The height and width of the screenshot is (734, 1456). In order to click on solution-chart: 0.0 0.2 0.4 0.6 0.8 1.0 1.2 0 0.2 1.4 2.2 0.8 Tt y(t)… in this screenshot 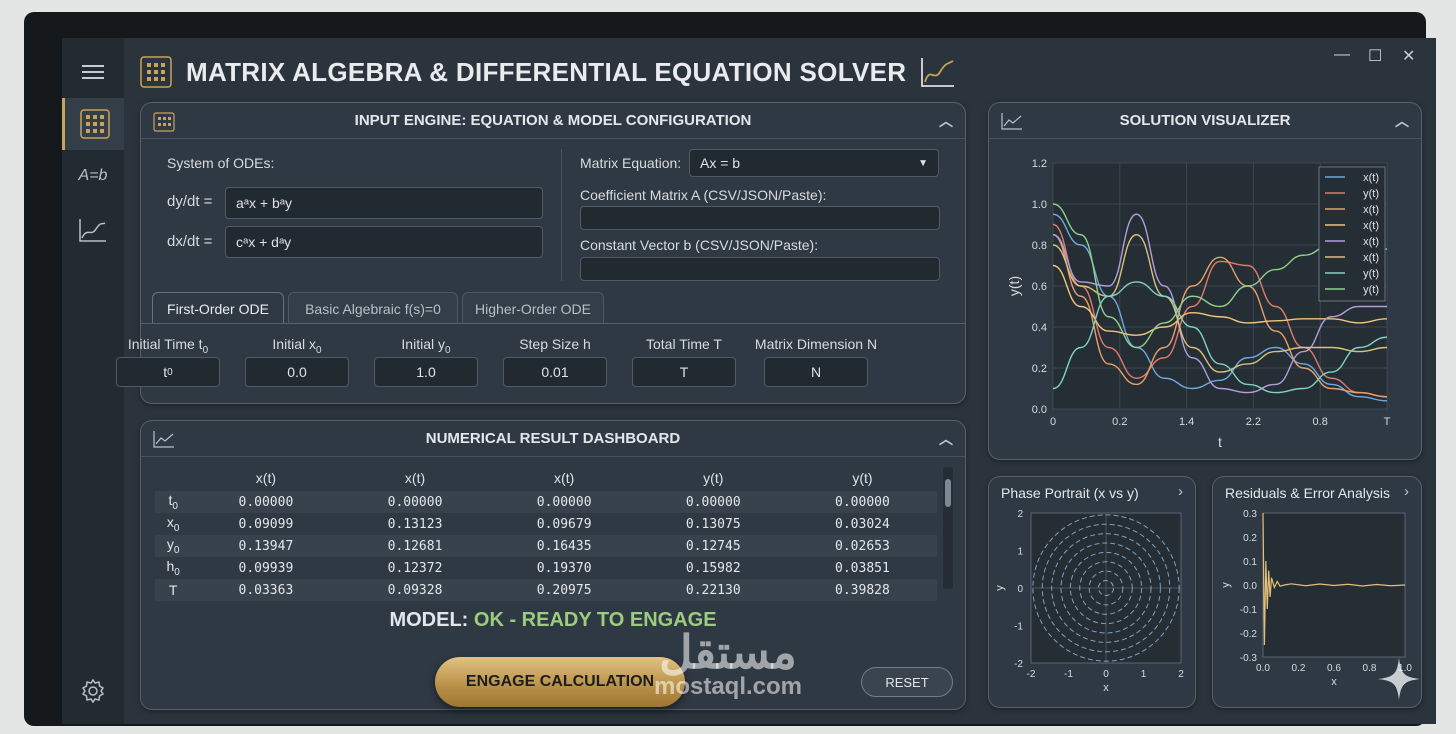, I will do `click(1198, 304)`.